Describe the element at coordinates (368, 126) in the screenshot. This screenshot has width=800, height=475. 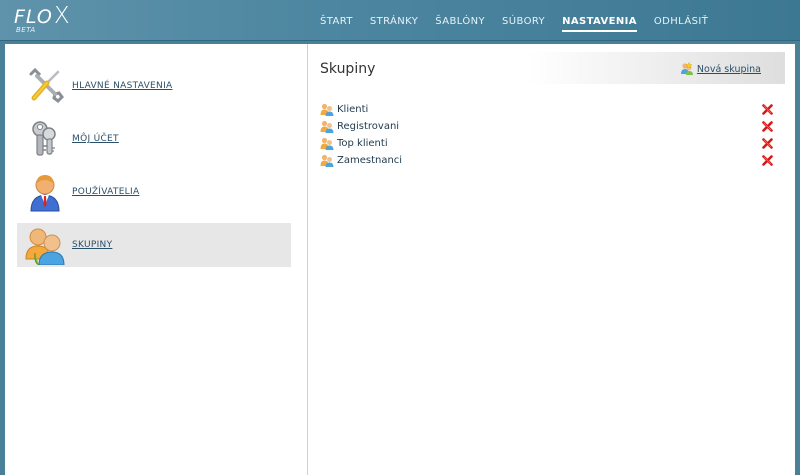
I see `group-name-link: Registrovani` at that location.